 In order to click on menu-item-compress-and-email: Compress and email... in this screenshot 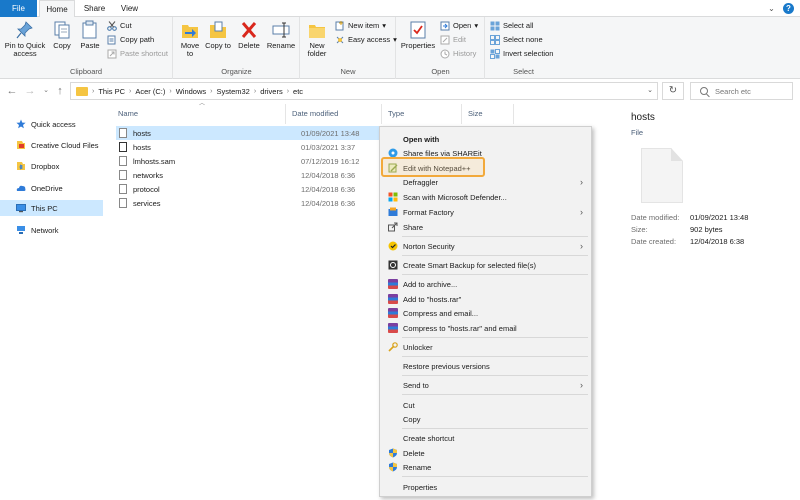, I will do `click(485, 313)`.